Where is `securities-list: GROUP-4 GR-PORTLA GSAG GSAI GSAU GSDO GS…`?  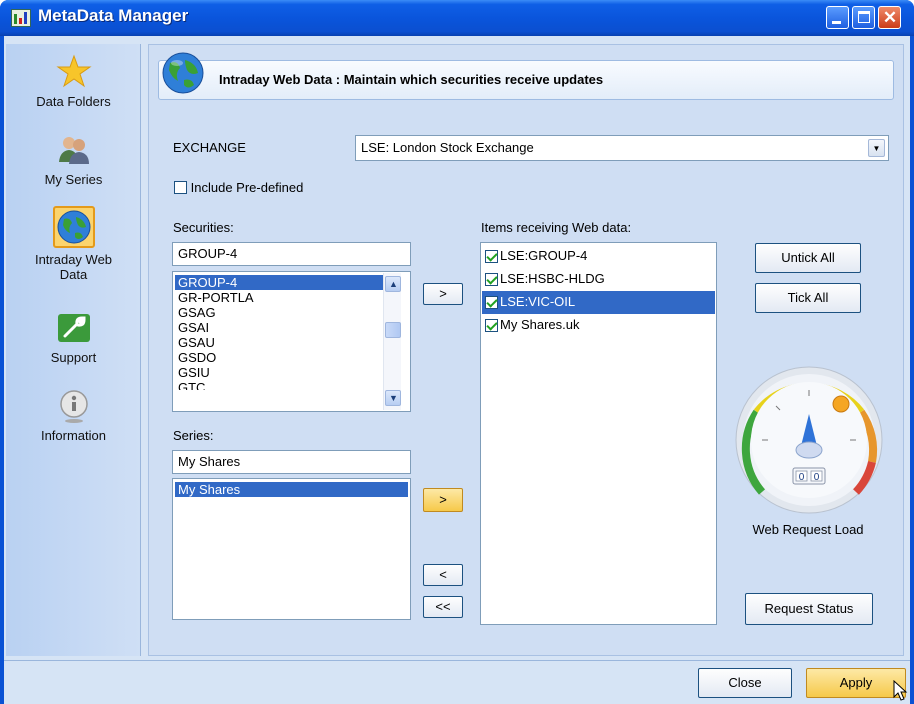 securities-list: GROUP-4 GR-PORTLA GSAG GSAI GSAU GSDO GS… is located at coordinates (291, 341).